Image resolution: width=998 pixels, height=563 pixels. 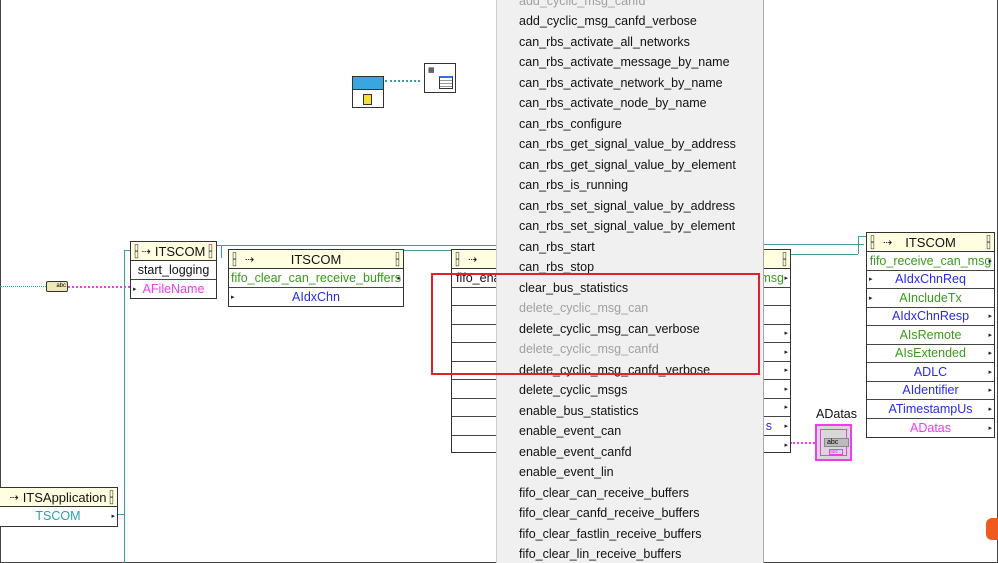 I want to click on menu-item: can_rbs_get_signal_value_by_element, so click(x=627, y=165).